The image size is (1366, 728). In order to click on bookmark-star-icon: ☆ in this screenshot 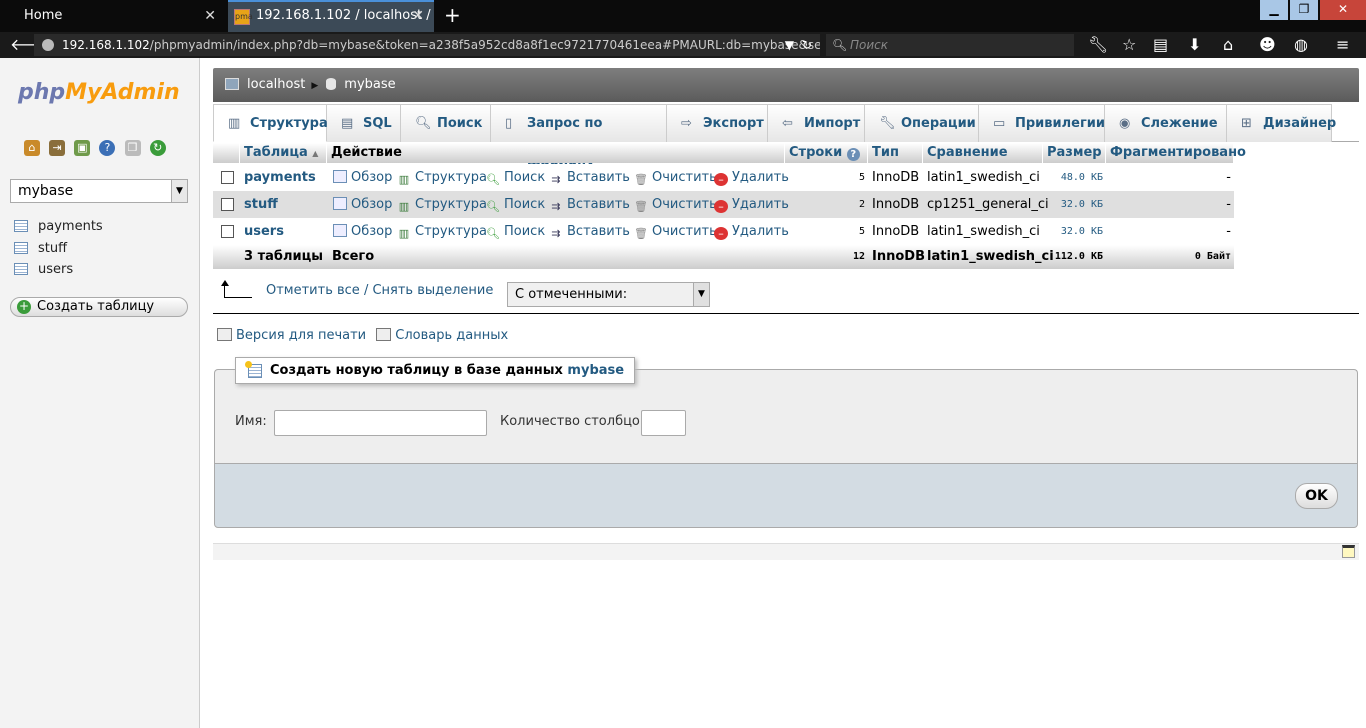, I will do `click(1129, 45)`.